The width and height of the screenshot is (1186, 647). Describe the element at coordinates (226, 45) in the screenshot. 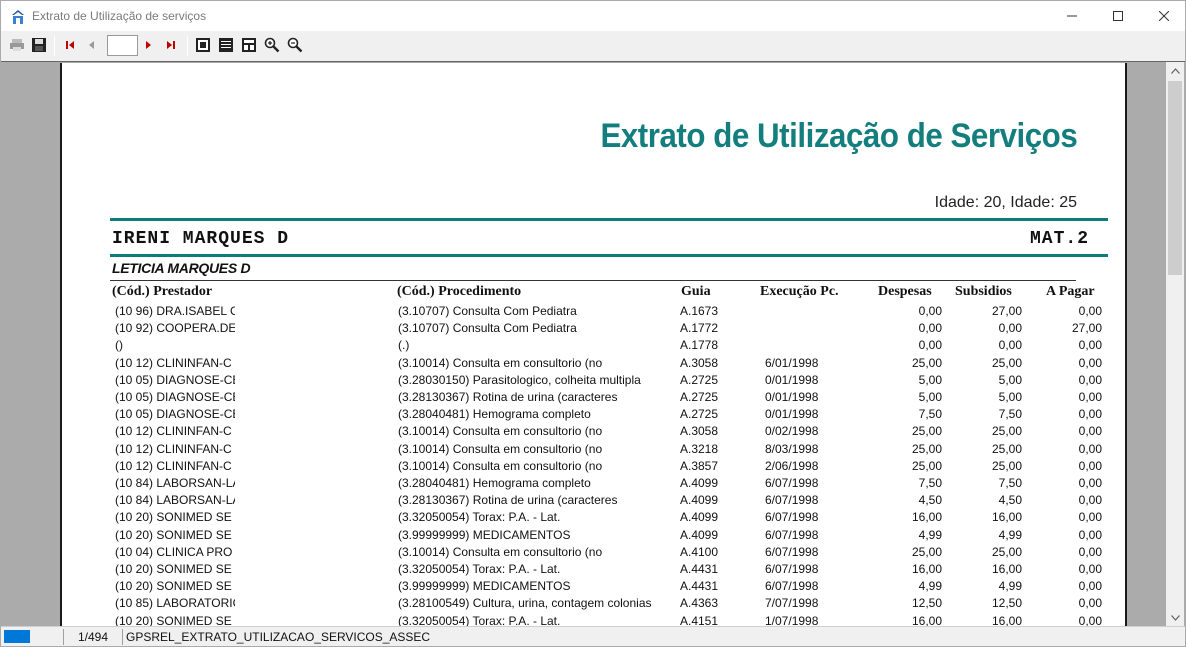

I see `page-width-icon` at that location.